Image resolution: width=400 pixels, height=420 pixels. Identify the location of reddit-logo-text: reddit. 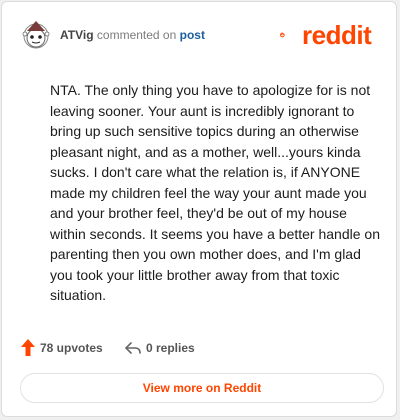
(337, 35).